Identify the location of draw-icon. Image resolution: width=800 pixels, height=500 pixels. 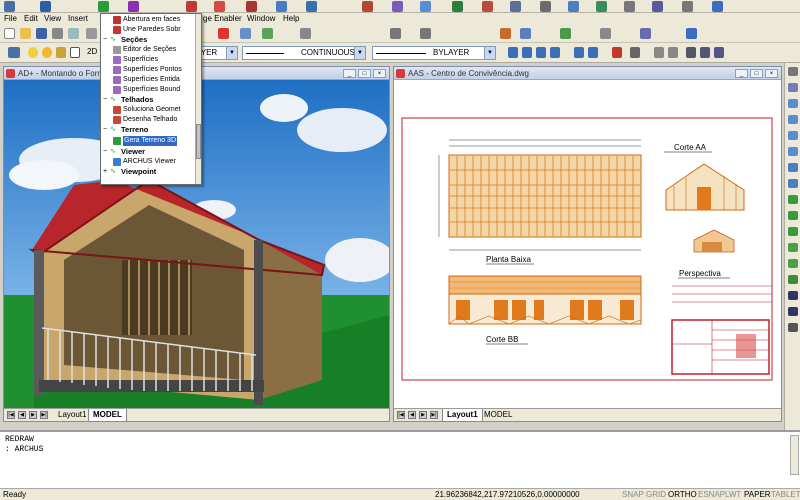
(133, 6).